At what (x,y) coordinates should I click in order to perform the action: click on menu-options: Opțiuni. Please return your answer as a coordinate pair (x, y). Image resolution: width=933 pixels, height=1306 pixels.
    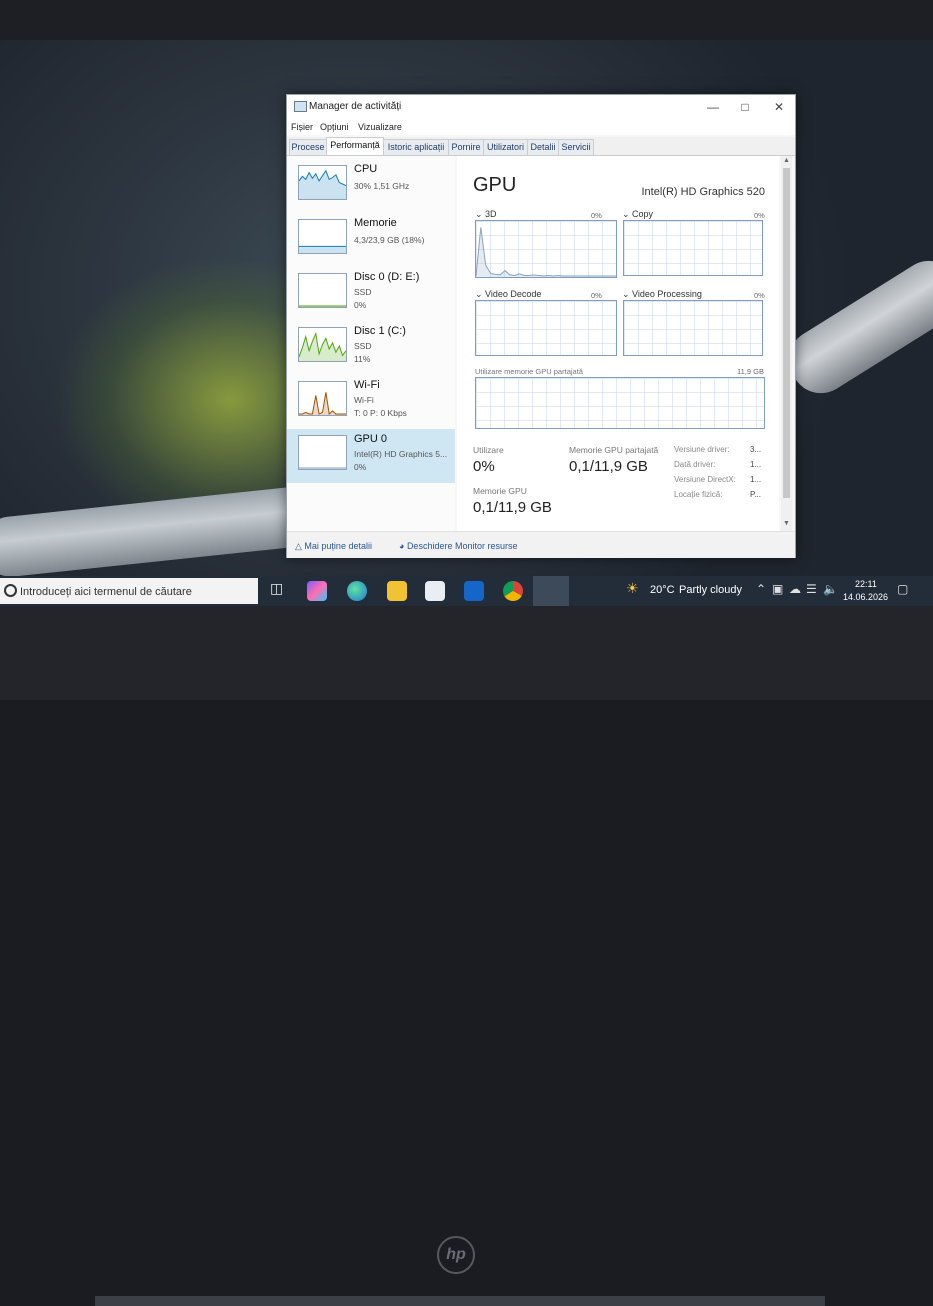
    Looking at the image, I should click on (334, 127).